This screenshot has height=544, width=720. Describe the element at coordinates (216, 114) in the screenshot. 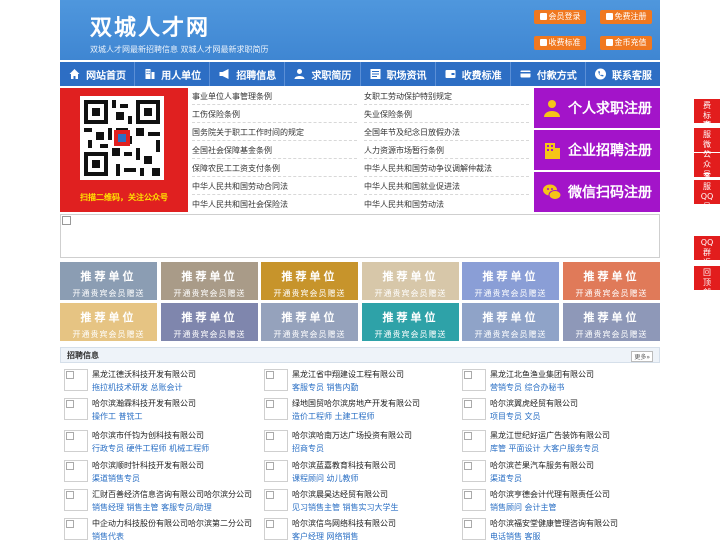

I see `law-link: 工伤保险条例` at that location.